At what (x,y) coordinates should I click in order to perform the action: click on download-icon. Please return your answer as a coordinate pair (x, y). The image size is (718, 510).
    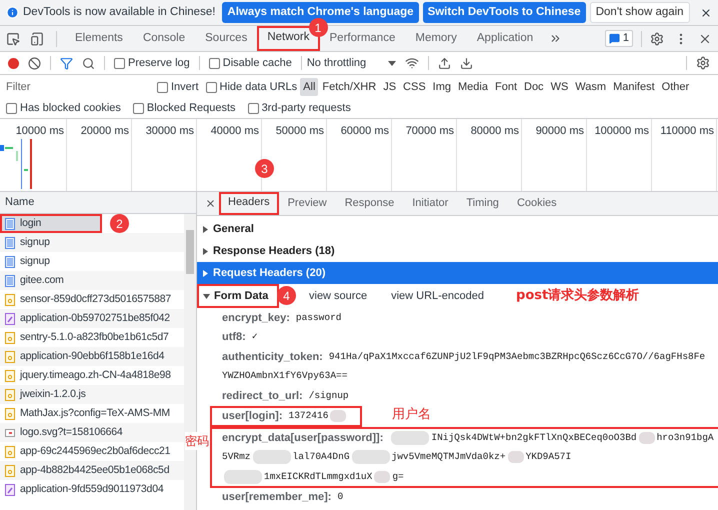
    Looking at the image, I should click on (467, 63).